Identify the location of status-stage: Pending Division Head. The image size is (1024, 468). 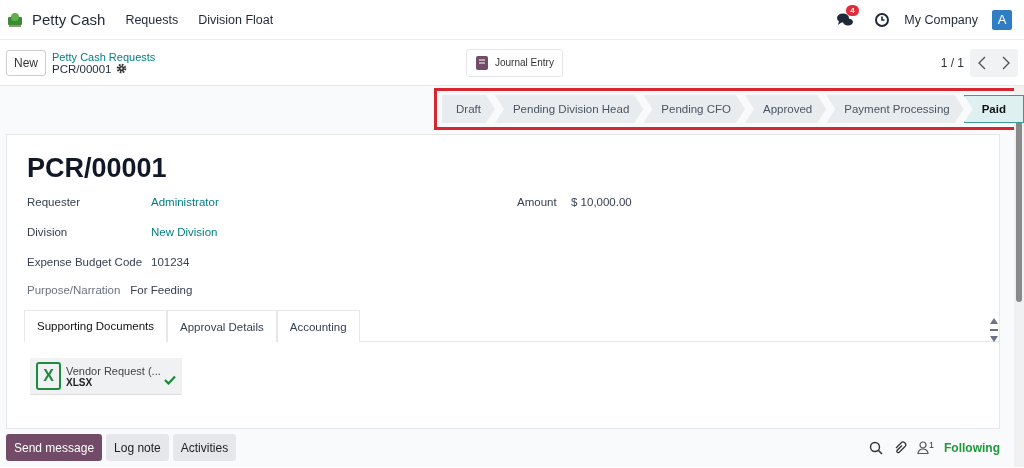
(569, 109).